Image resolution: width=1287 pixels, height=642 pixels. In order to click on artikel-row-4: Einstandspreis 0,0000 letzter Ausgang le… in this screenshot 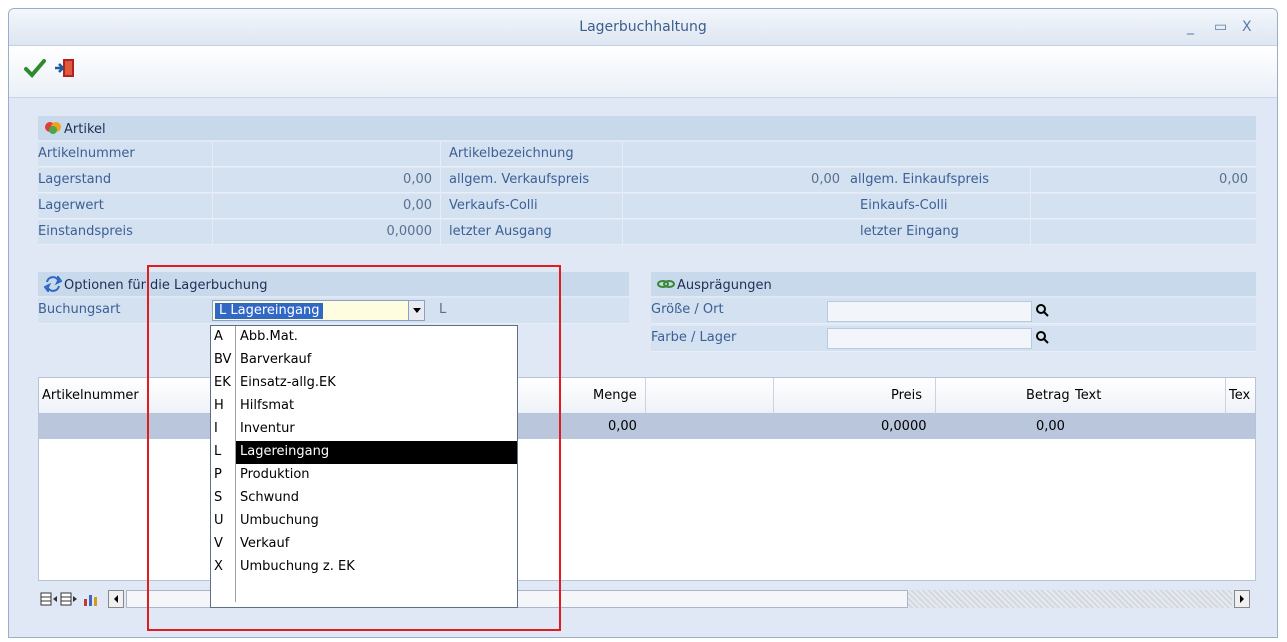, I will do `click(647, 232)`.